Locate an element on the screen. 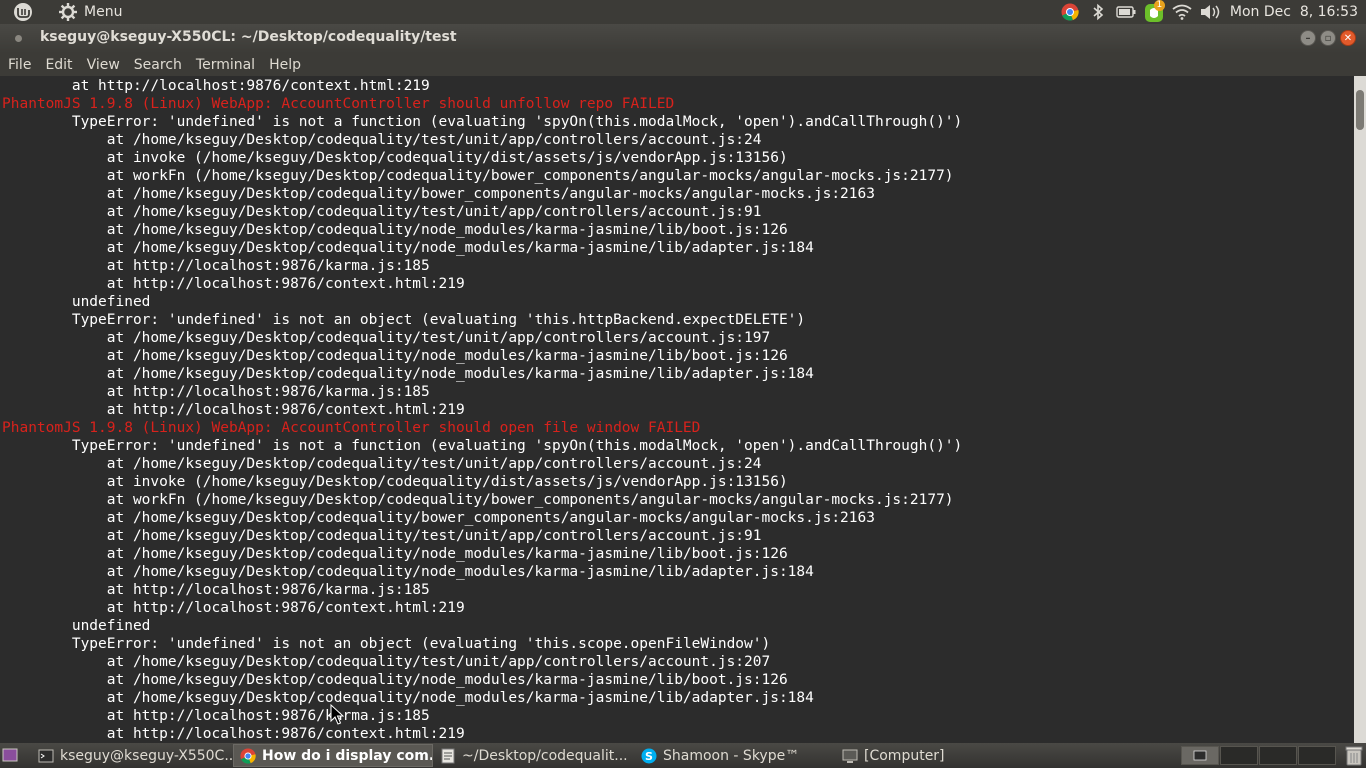  volume-icon is located at coordinates (1210, 12).